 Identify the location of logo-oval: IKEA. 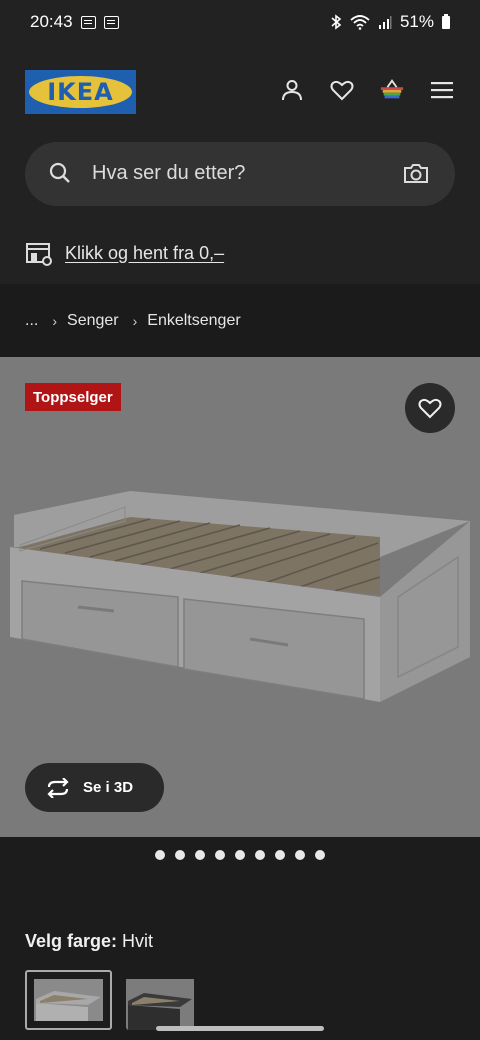
(80, 92).